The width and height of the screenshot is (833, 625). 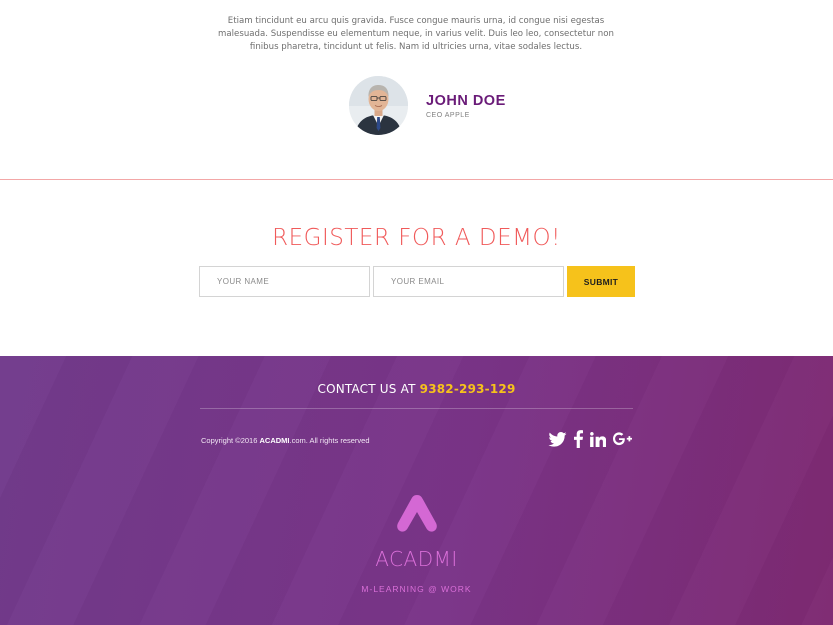 I want to click on copyright-prefix: Copyright ©2016, so click(x=230, y=440).